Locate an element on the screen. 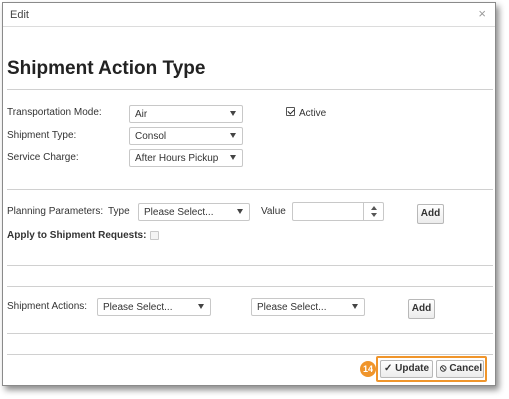 This screenshot has height=399, width=509. planning-add-button: Add is located at coordinates (430, 214).